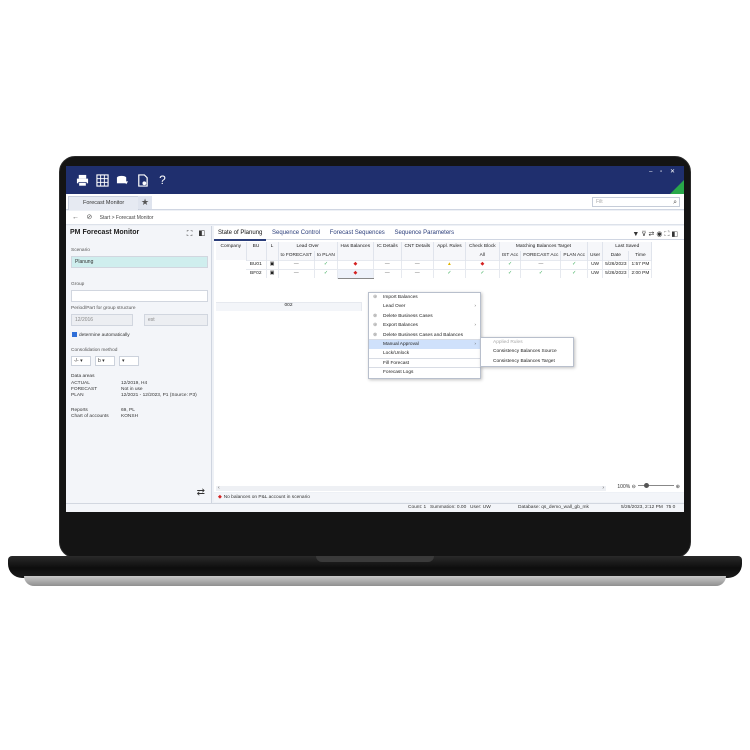  I want to click on col-subheader: to FORECAST, so click(296, 255).